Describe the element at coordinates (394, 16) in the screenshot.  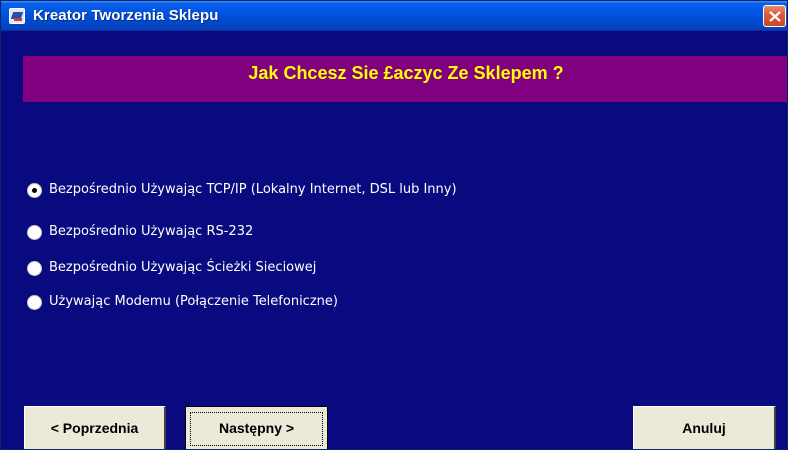
I see `title-bar: Kreator Tworzenia Sklepu` at that location.